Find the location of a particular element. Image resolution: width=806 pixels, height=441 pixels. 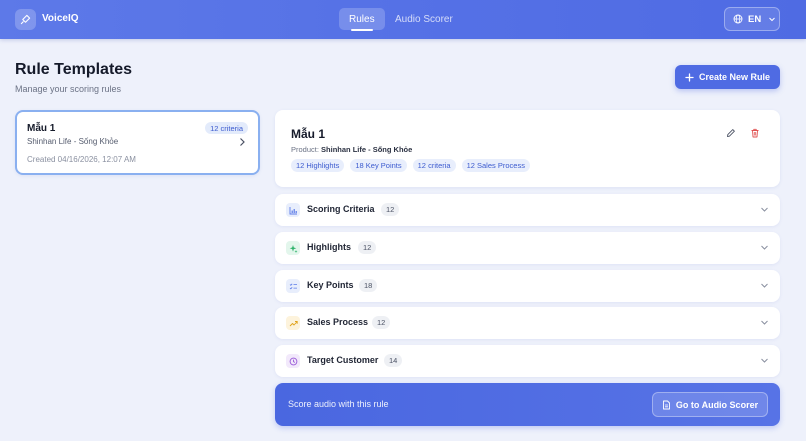

tab-audio-scorer: Audio Scorer is located at coordinates (424, 19).